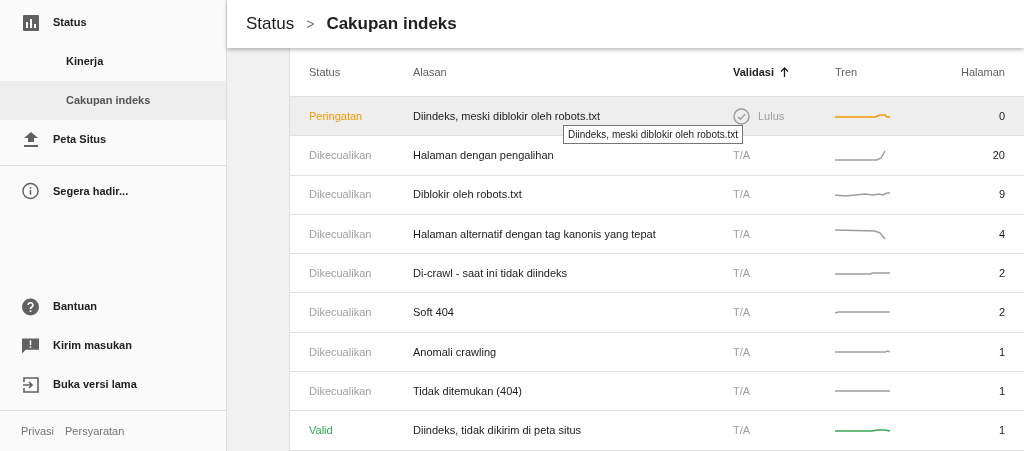  I want to click on table-row: Dikecualikan Halaman alternatif dengan tag kanonis yang tepat T/A 4, so click(657, 234).